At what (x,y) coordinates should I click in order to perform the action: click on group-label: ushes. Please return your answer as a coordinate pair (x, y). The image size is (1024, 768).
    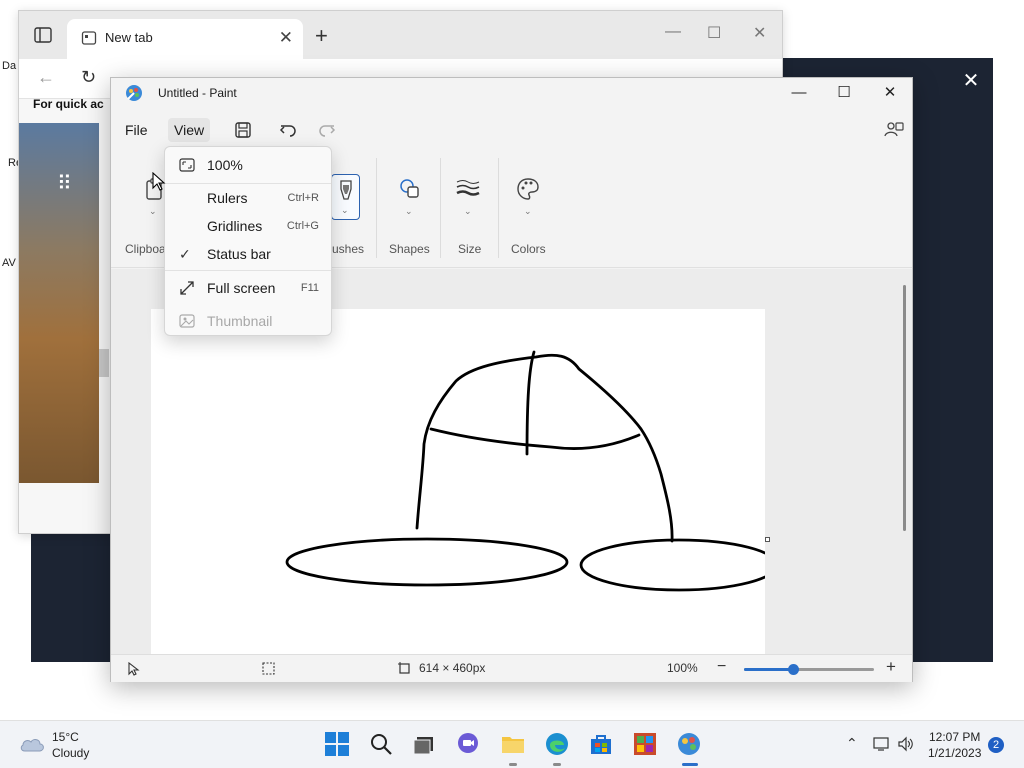
    Looking at the image, I should click on (348, 249).